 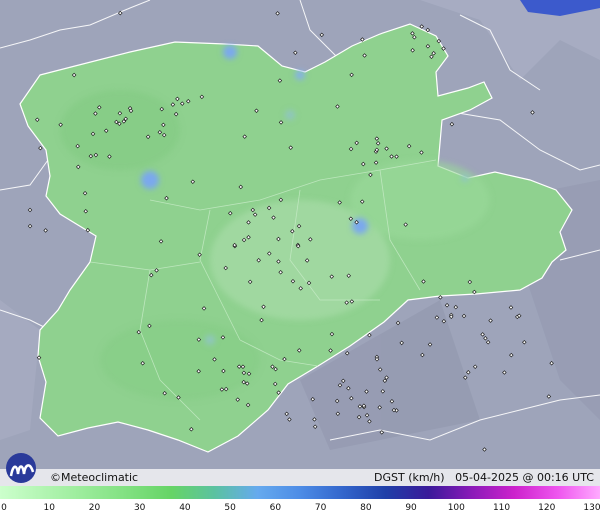 I want to click on scale-tick-label: 60, so click(x=275, y=508).